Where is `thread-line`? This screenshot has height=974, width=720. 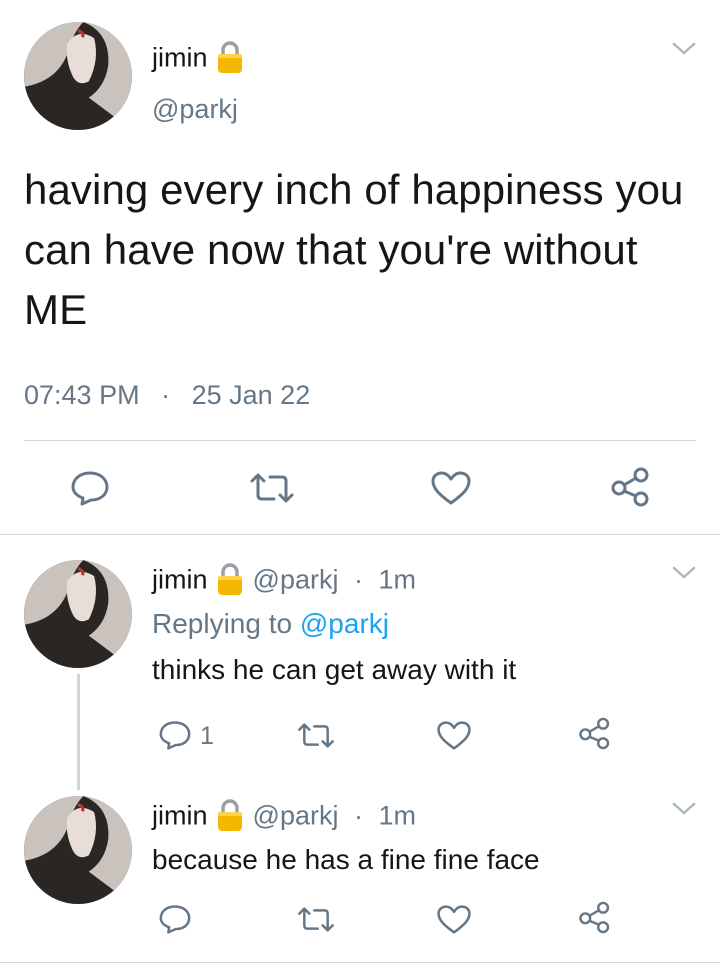 thread-line is located at coordinates (78, 732).